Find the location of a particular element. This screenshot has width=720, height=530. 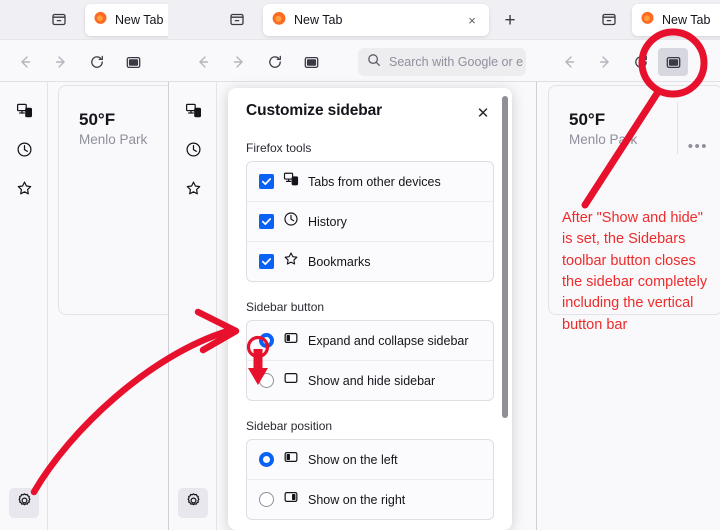

sidebar-item-history-center is located at coordinates (193, 152).